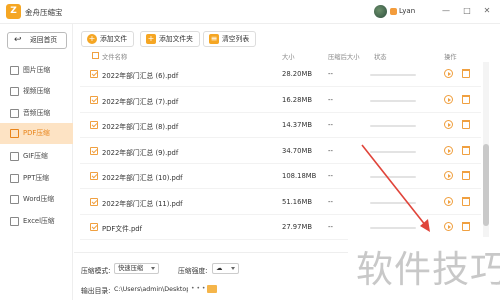 The height and width of the screenshot is (300, 500). What do you see at coordinates (280, 176) in the screenshot?
I see `table-row: 2022年部门汇总 (10).pdf 108.18MB --` at bounding box center [280, 176].